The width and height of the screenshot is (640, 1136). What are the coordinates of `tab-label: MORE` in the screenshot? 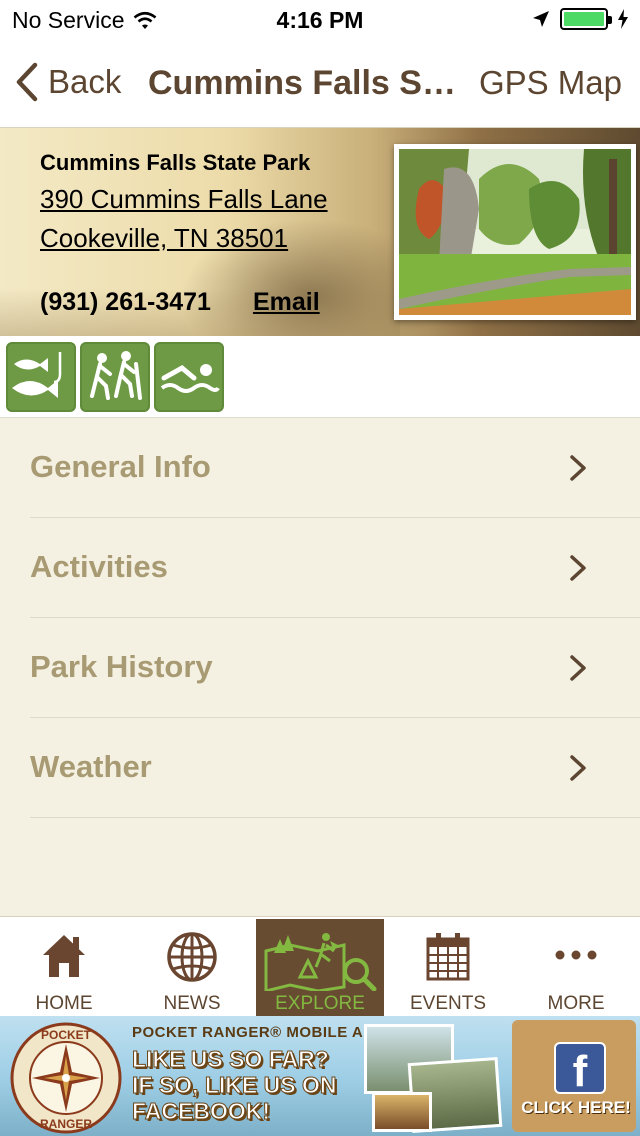 It's located at (576, 1003).